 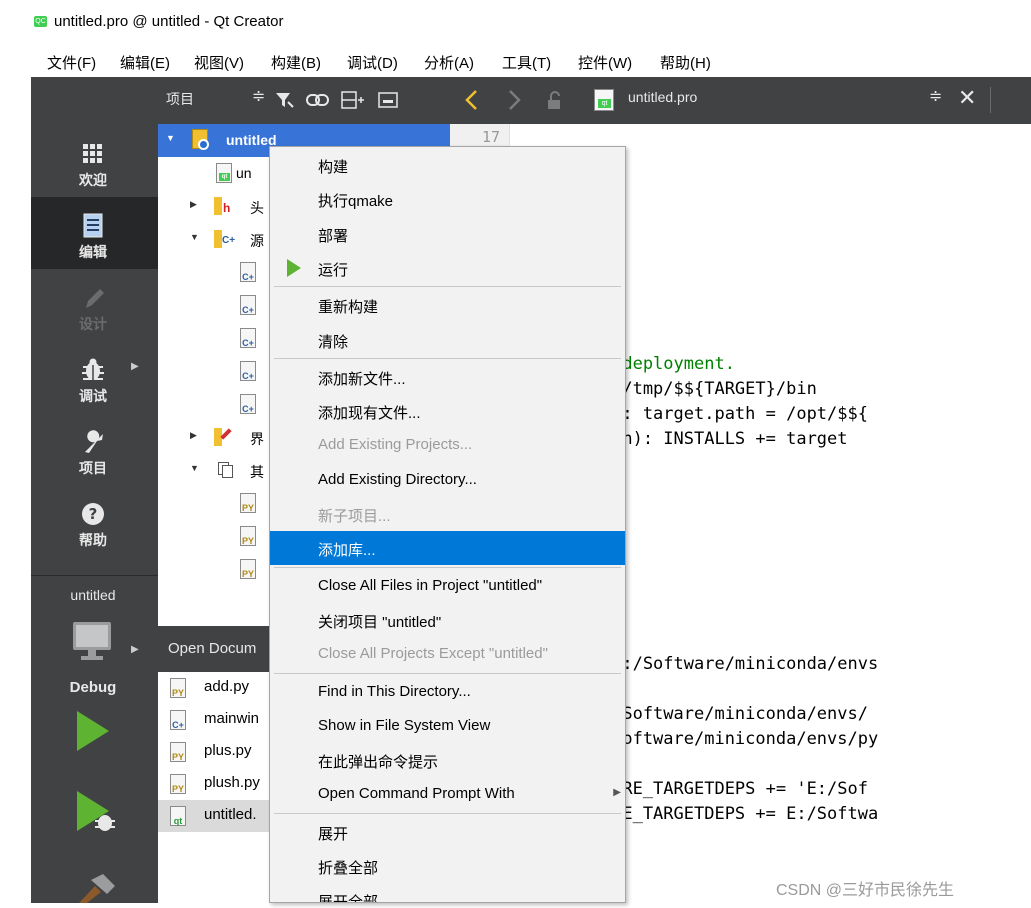 I want to click on open-document-label: plush.py, so click(x=232, y=782).